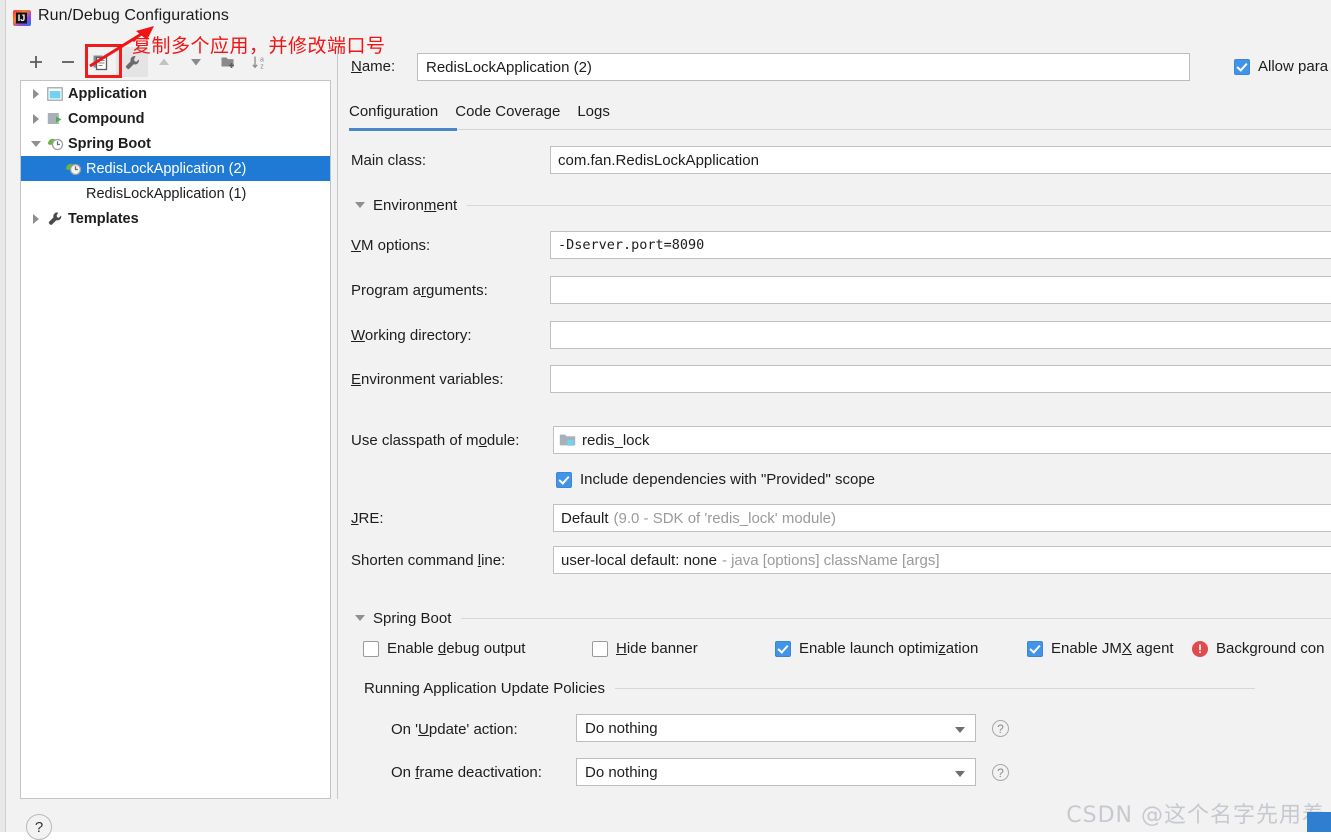 The width and height of the screenshot is (1331, 840). Describe the element at coordinates (940, 290) in the screenshot. I see `program-arguments-input` at that location.